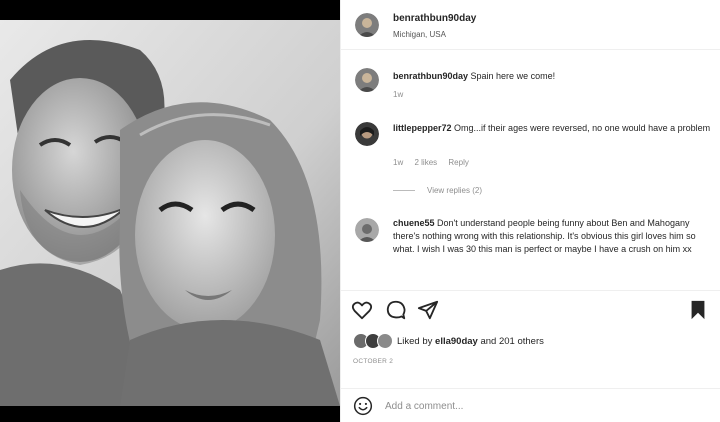  I want to click on emoji-smile-icon, so click(363, 406).